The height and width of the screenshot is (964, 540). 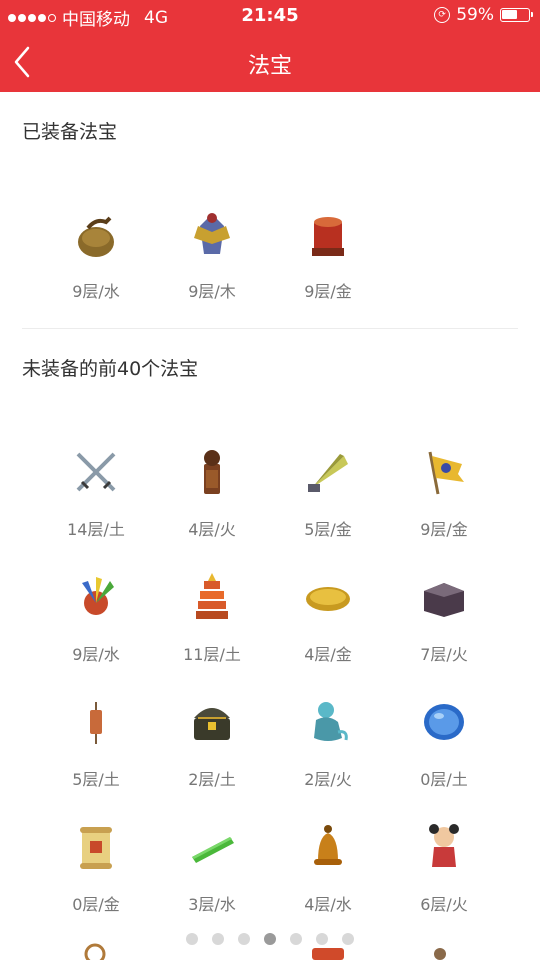 I want to click on item-level-label: 6层/火, so click(x=444, y=904).